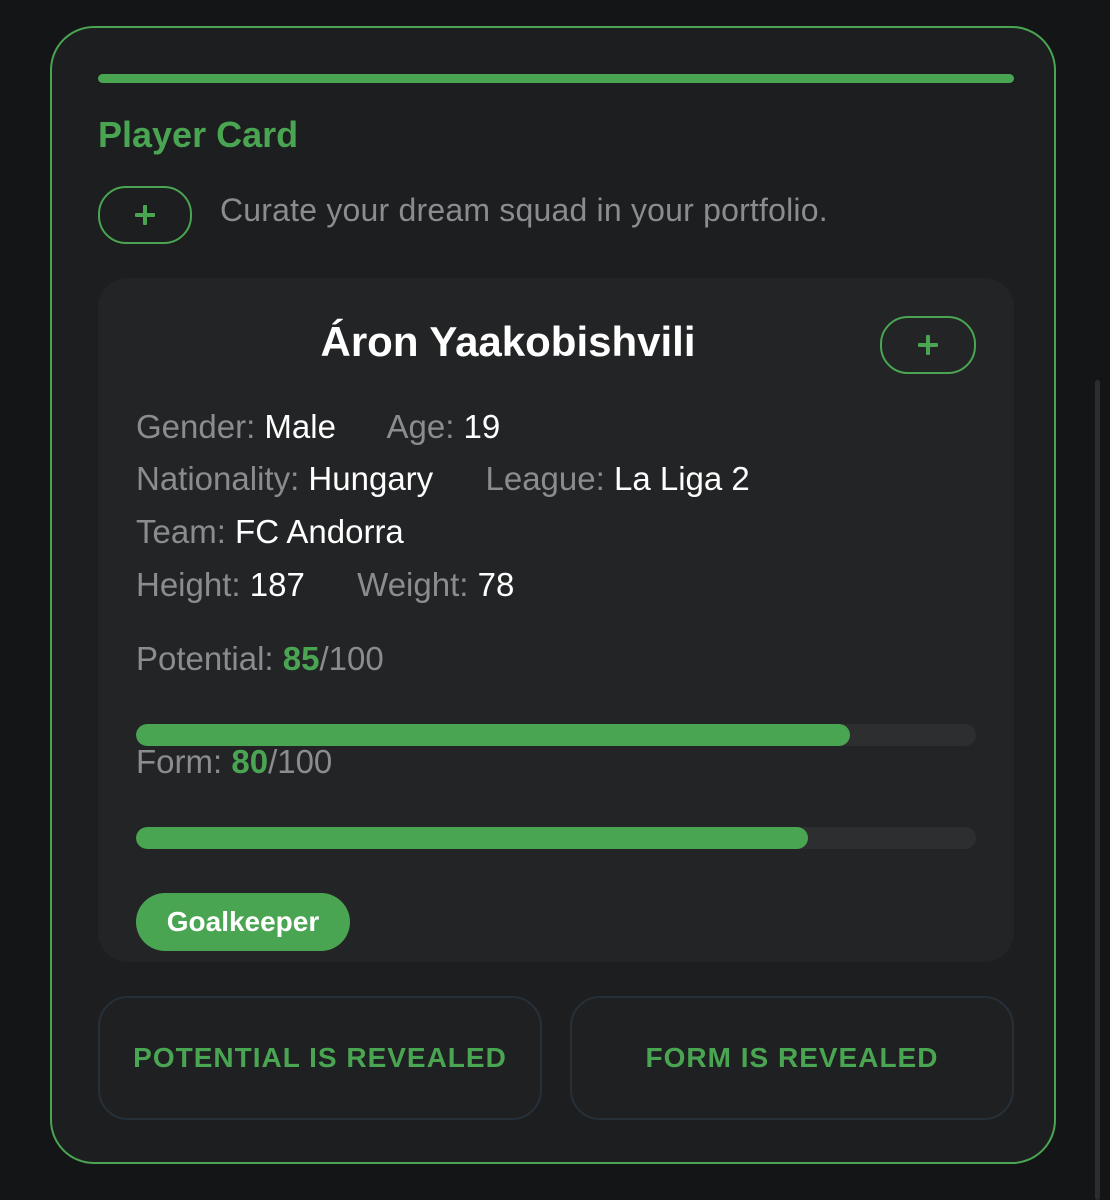 This screenshot has height=1200, width=1110. What do you see at coordinates (277, 584) in the screenshot?
I see `height-value: 187` at bounding box center [277, 584].